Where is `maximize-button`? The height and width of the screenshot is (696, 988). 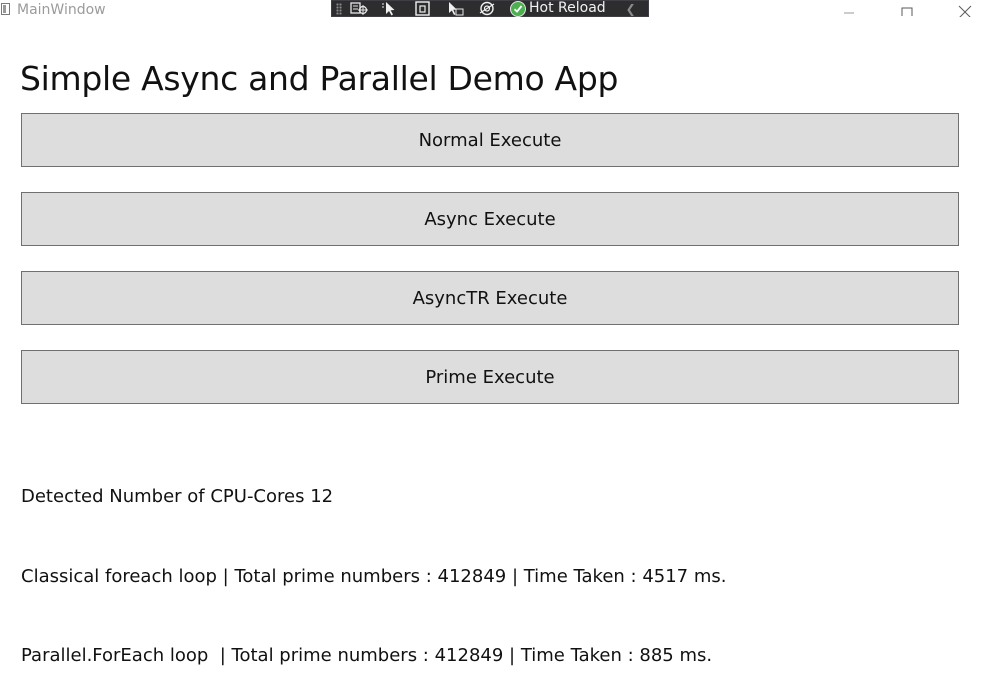 maximize-button is located at coordinates (907, 10).